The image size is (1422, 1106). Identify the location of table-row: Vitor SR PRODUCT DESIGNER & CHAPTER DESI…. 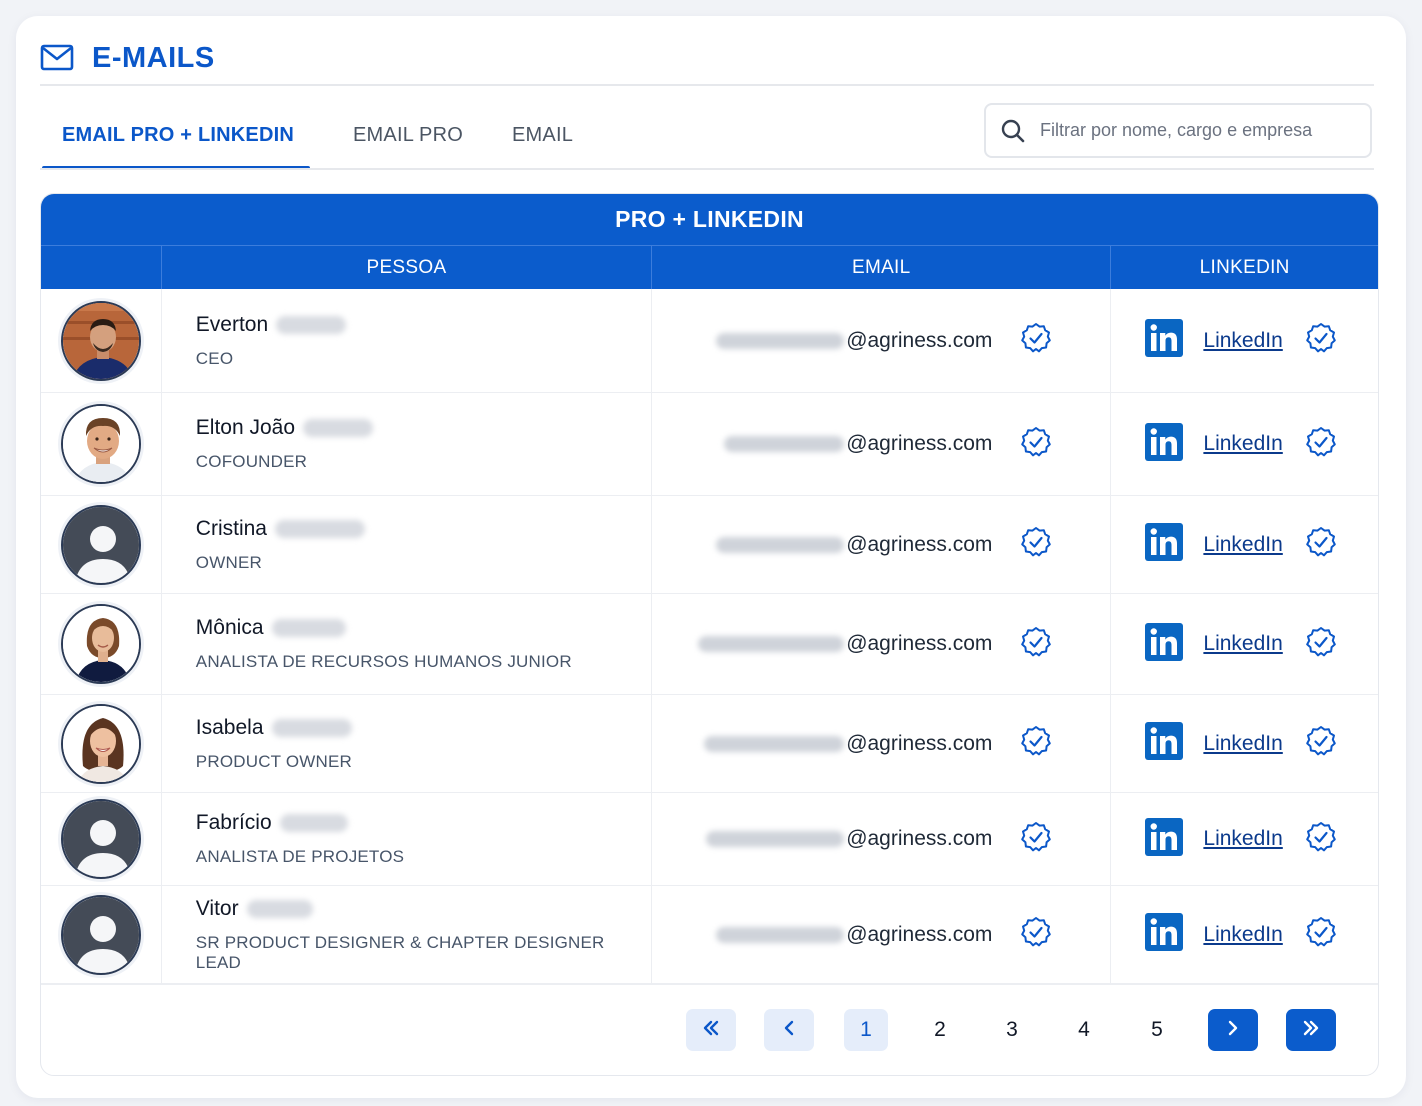
(709, 935).